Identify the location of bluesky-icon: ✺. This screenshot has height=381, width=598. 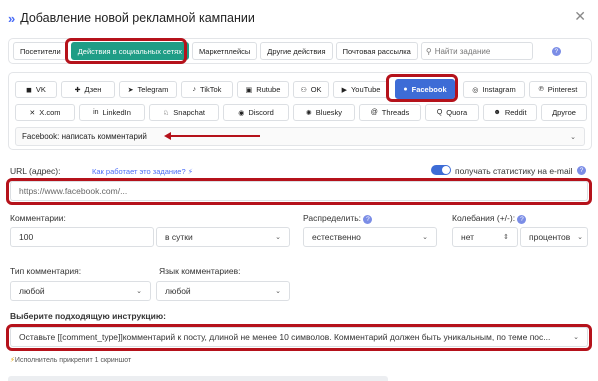
(308, 113).